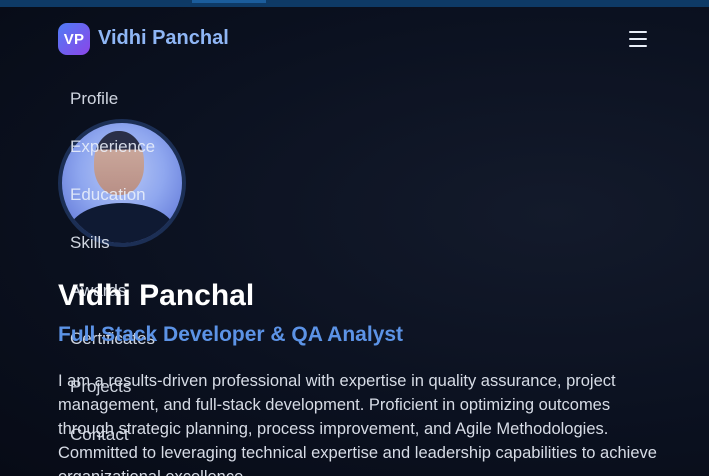 The width and height of the screenshot is (709, 476). What do you see at coordinates (163, 38) in the screenshot?
I see `brand-name: Vidhi Panchal` at bounding box center [163, 38].